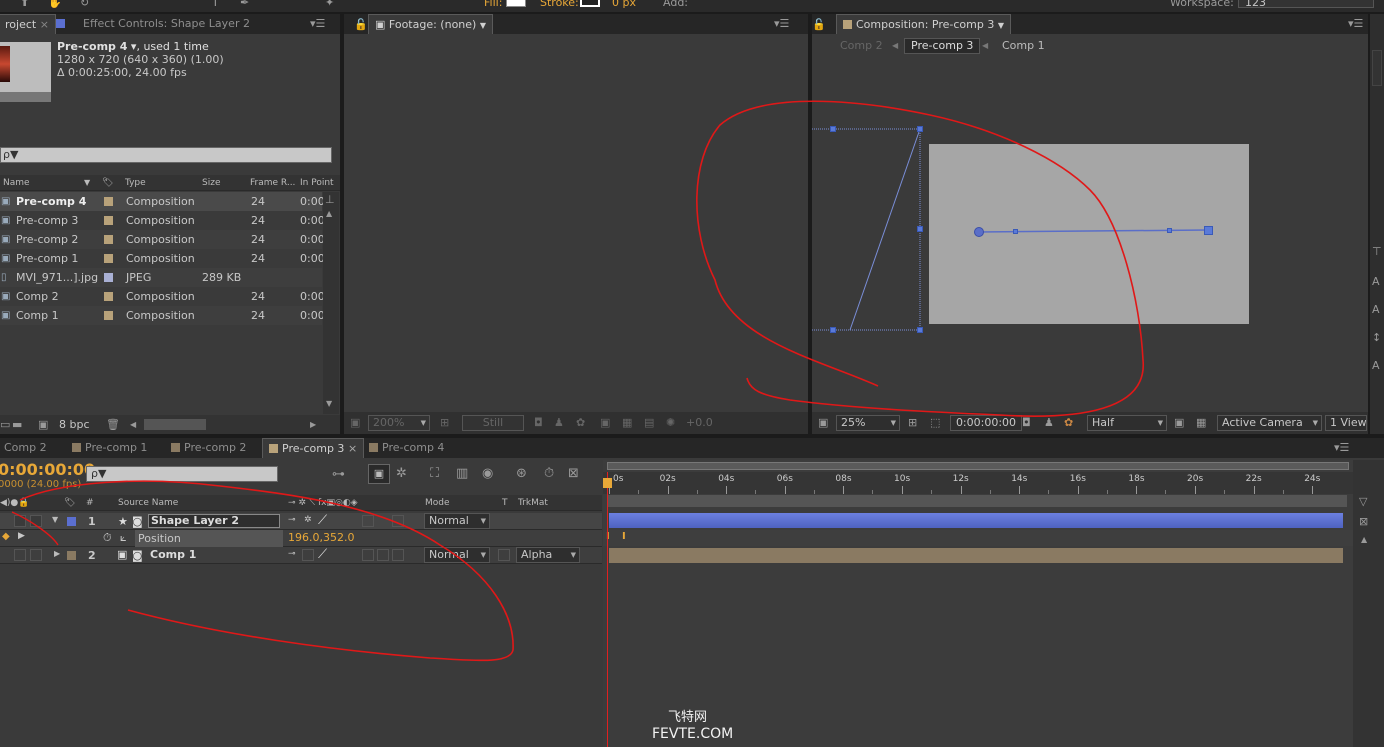 This screenshot has height=747, width=1384. Describe the element at coordinates (135, 183) in the screenshot. I see `col-type: Type` at that location.